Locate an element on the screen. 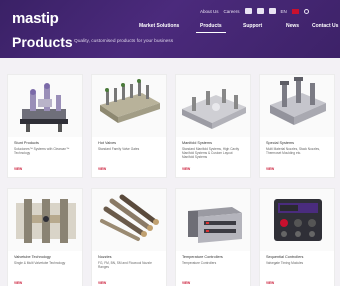 This screenshot has height=286, width=340. search-icon is located at coordinates (306, 11).